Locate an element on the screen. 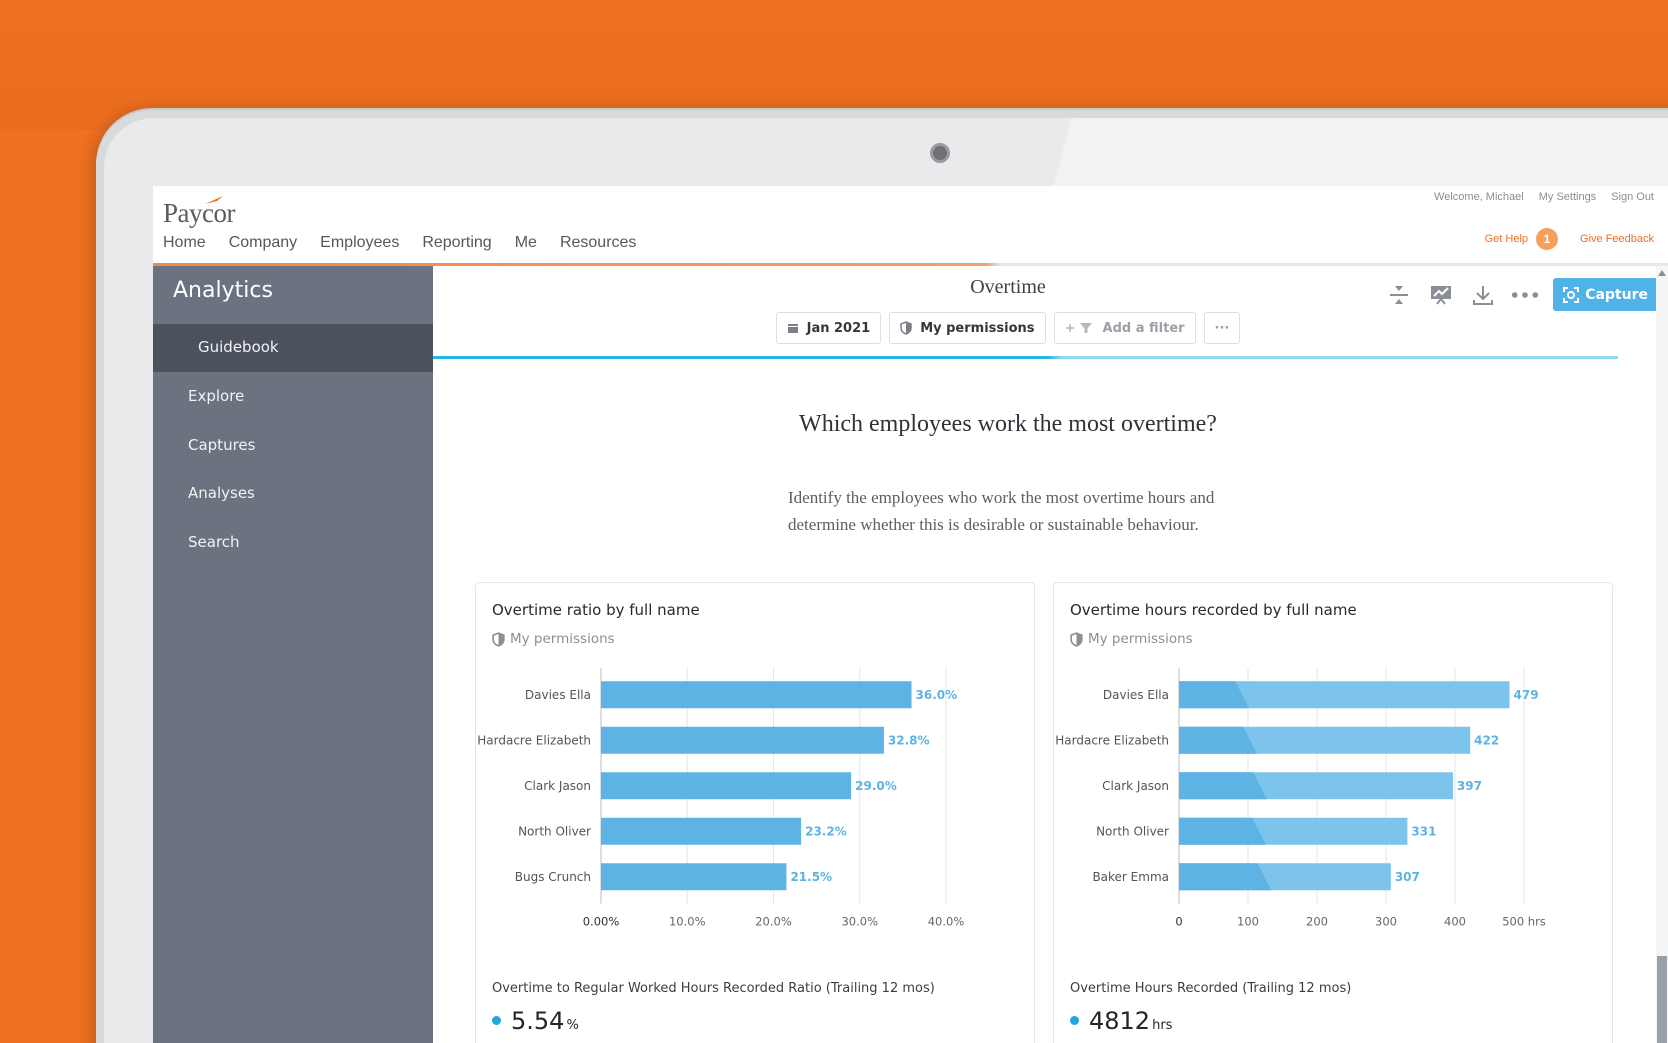  permissions-chip: My permissions is located at coordinates (967, 328).